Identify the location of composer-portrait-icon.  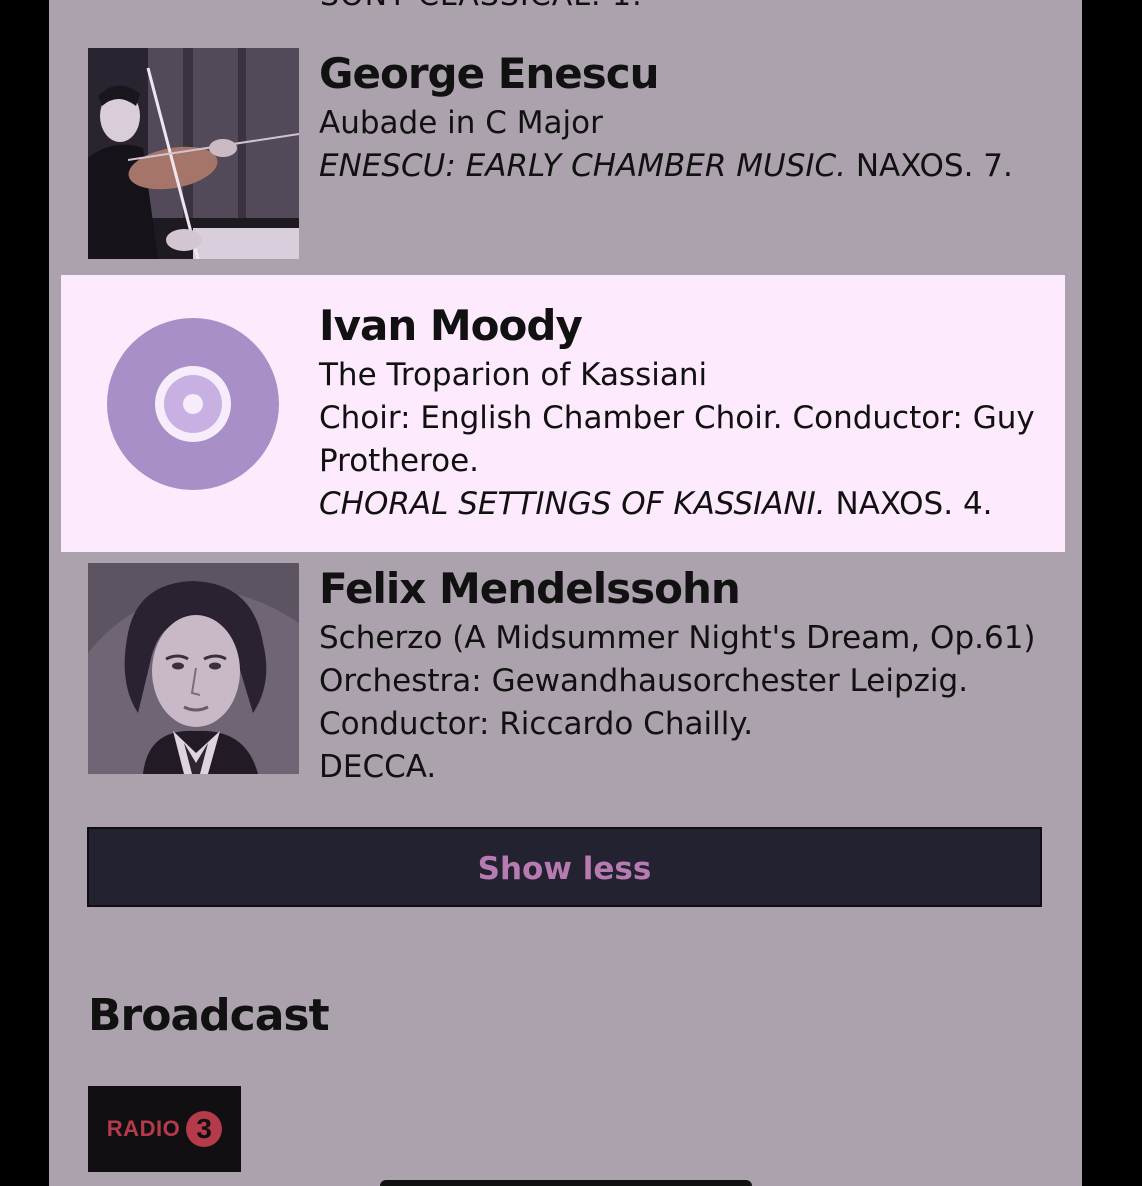
(193, 668).